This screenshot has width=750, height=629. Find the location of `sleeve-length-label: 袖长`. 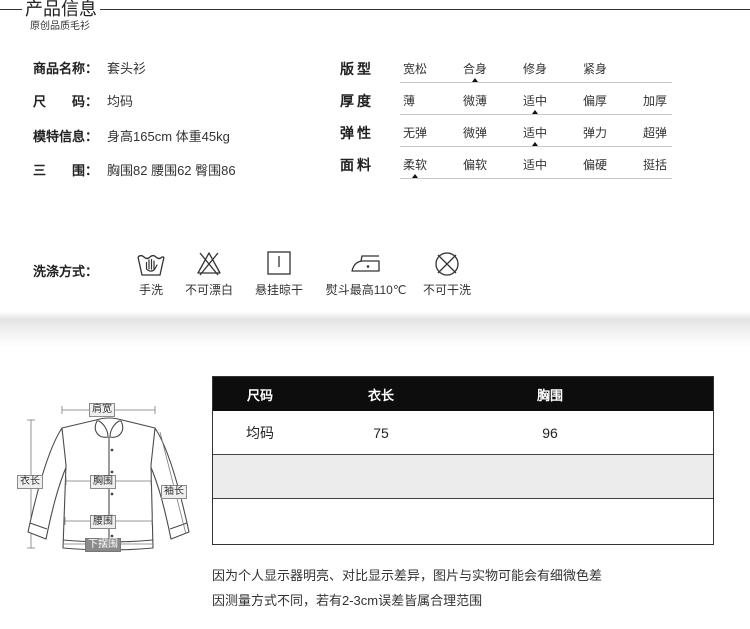

sleeve-length-label: 袖长 is located at coordinates (174, 492).